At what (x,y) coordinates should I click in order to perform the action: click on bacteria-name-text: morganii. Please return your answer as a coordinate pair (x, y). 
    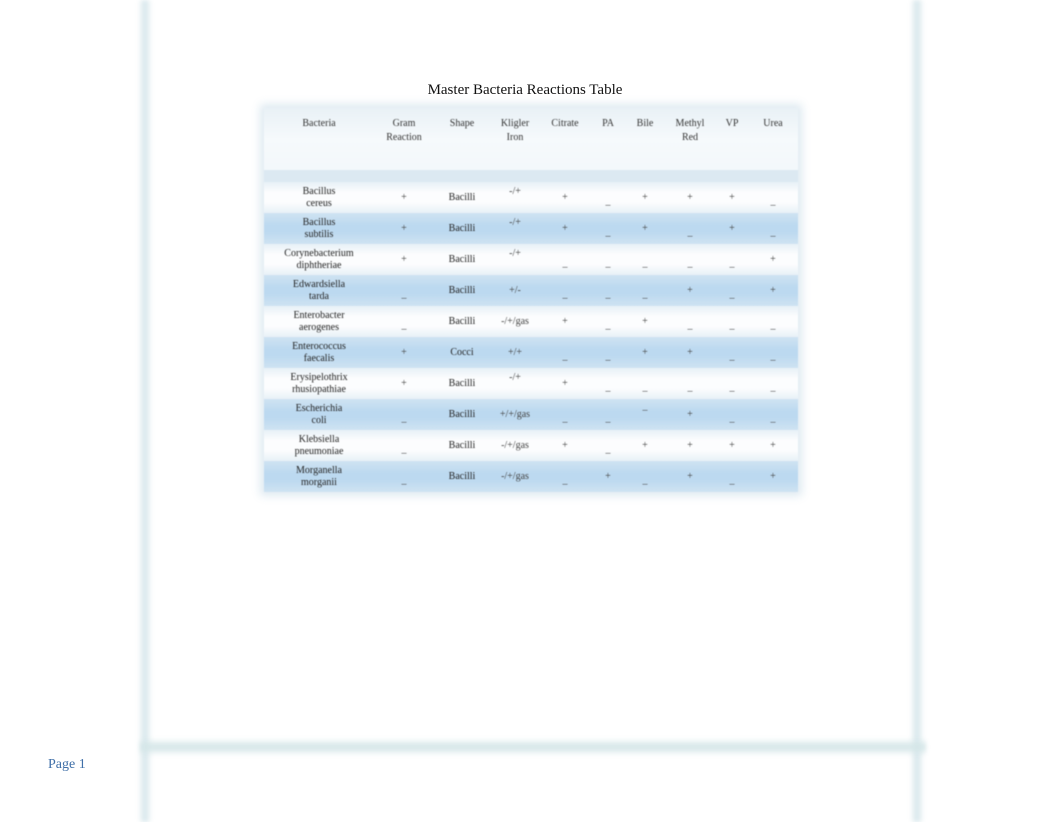
    Looking at the image, I should click on (319, 482).